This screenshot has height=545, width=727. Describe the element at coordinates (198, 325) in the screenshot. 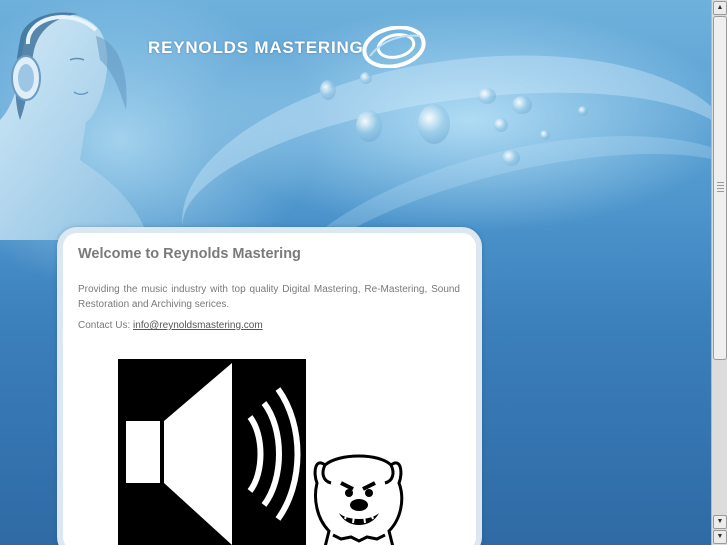

I see `contact-email-link: info@reynoldsmastering.com` at that location.